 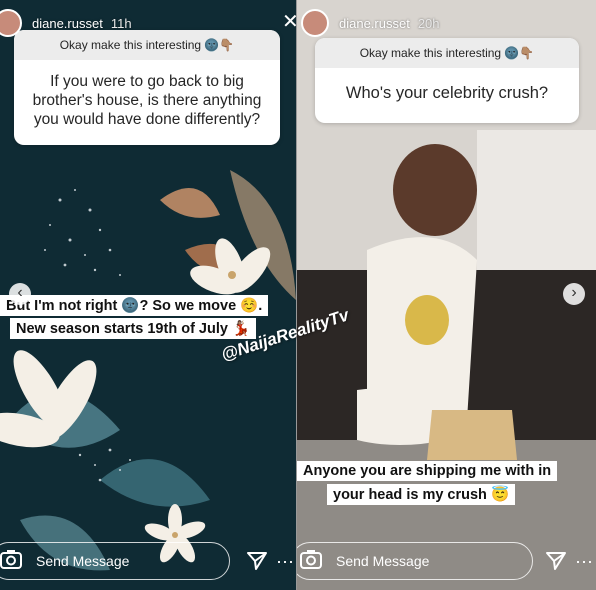 I want to click on prev-arrow-icon: ‹, so click(x=20, y=294).